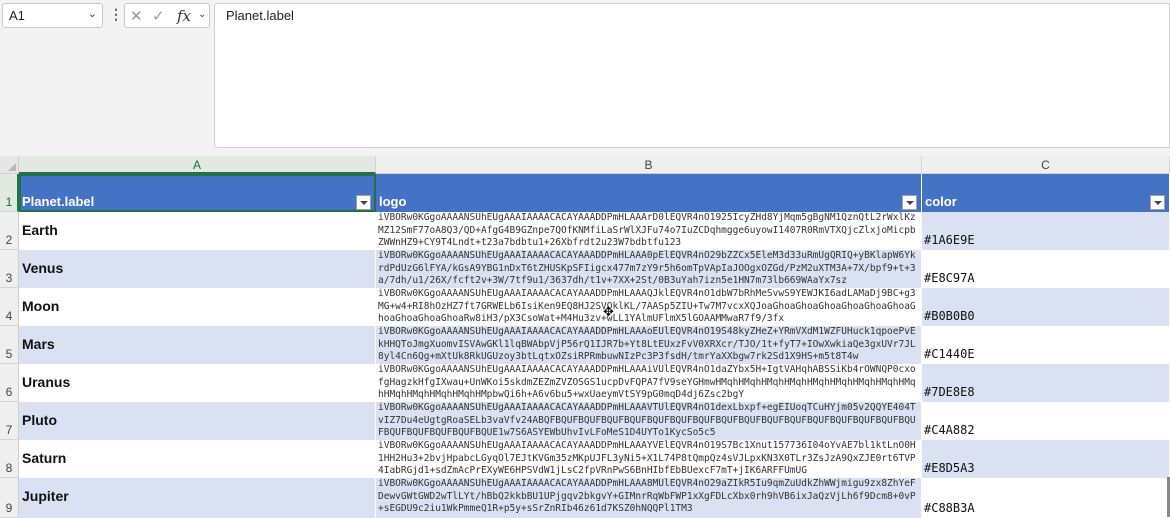 The width and height of the screenshot is (1170, 518). What do you see at coordinates (167, 15) in the screenshot?
I see `formula-buttons: ✕ ✓ fx ⌄` at bounding box center [167, 15].